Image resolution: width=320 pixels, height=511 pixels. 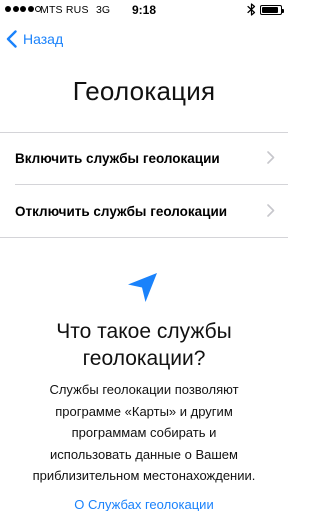 What do you see at coordinates (121, 211) in the screenshot?
I see `disable-location-services-label: Отключить службы геолокации` at bounding box center [121, 211].